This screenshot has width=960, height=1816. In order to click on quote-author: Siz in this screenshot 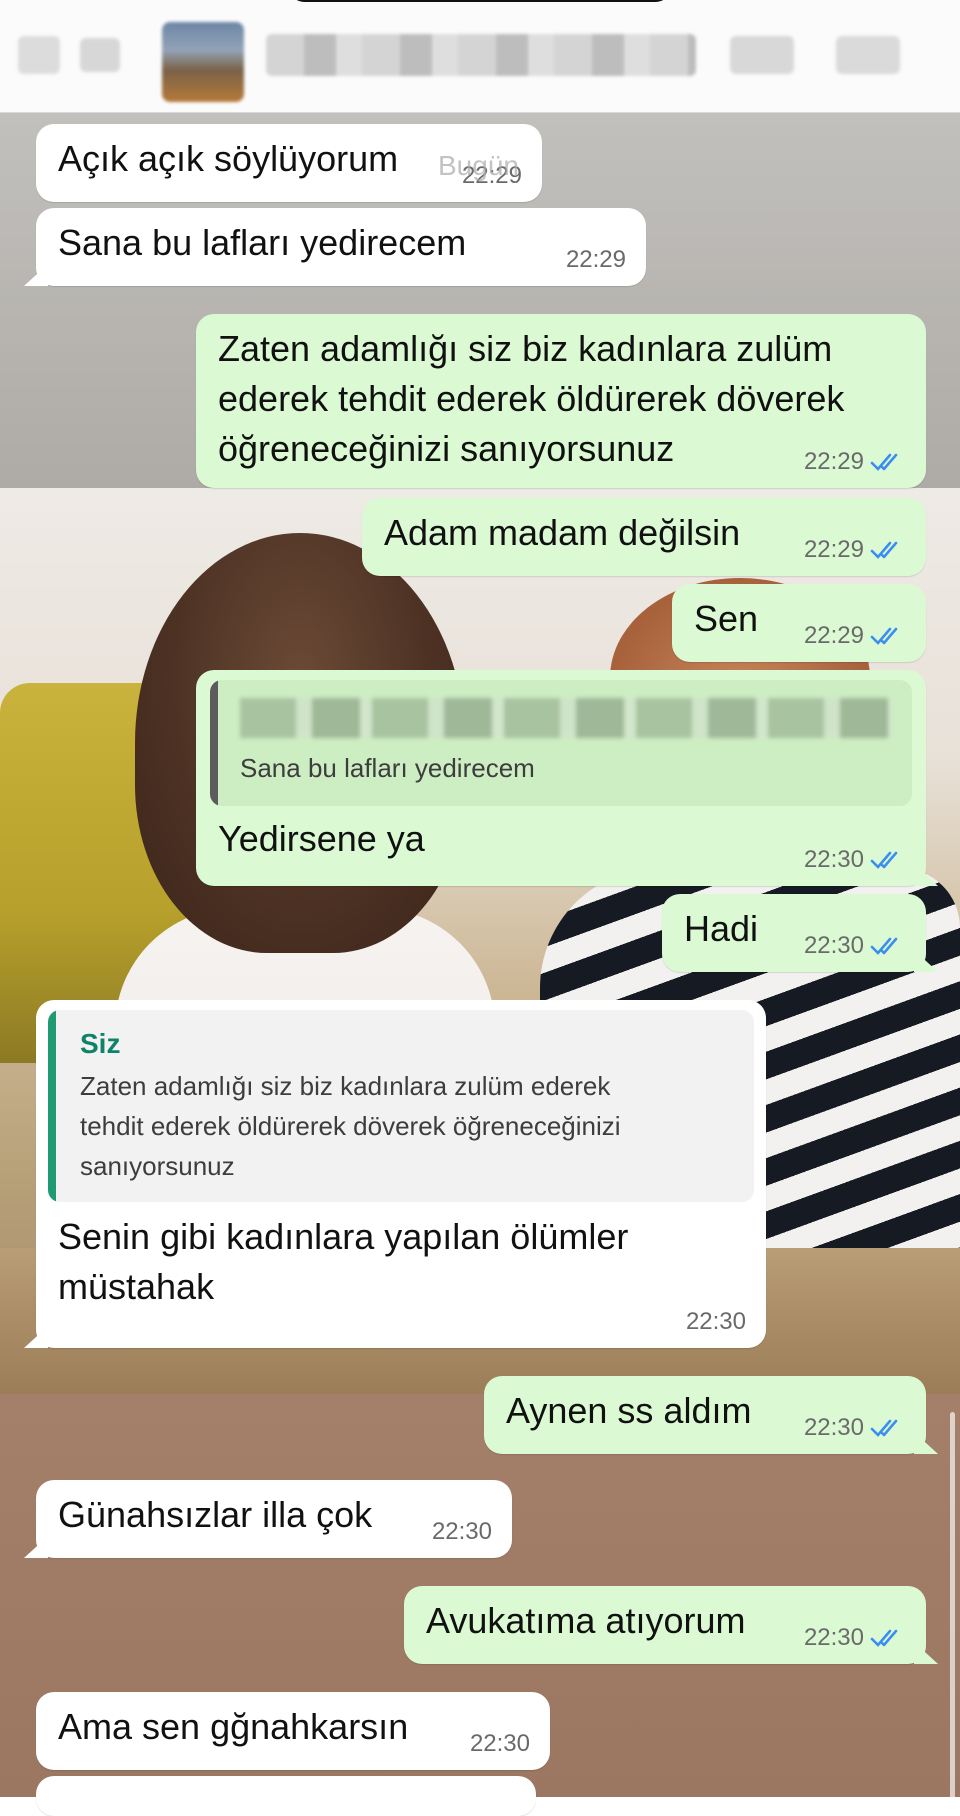, I will do `click(100, 1043)`.